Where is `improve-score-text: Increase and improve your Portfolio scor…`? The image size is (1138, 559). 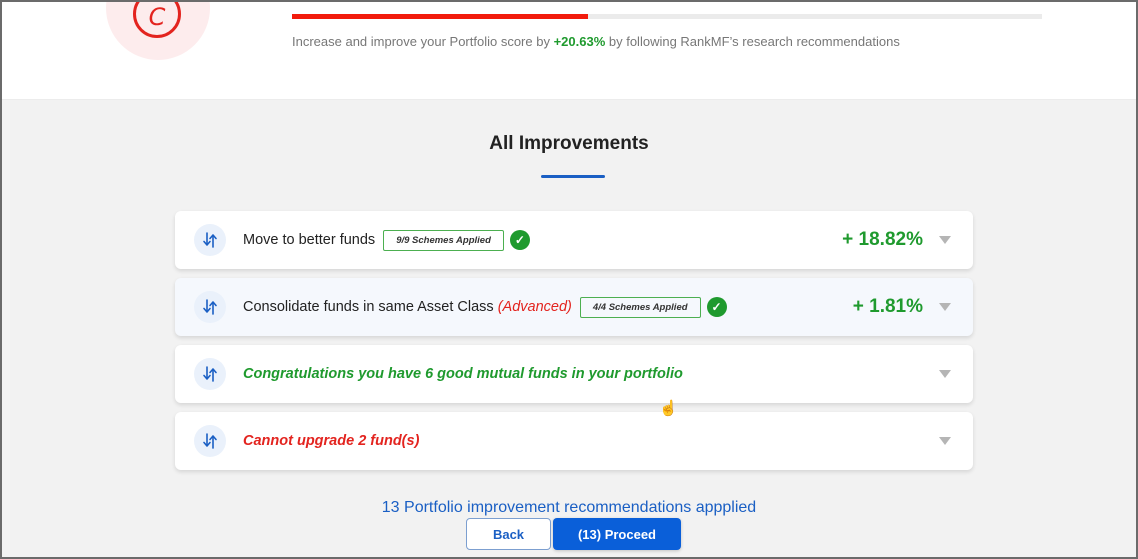
improve-score-text: Increase and improve your Portfolio scor… is located at coordinates (596, 41).